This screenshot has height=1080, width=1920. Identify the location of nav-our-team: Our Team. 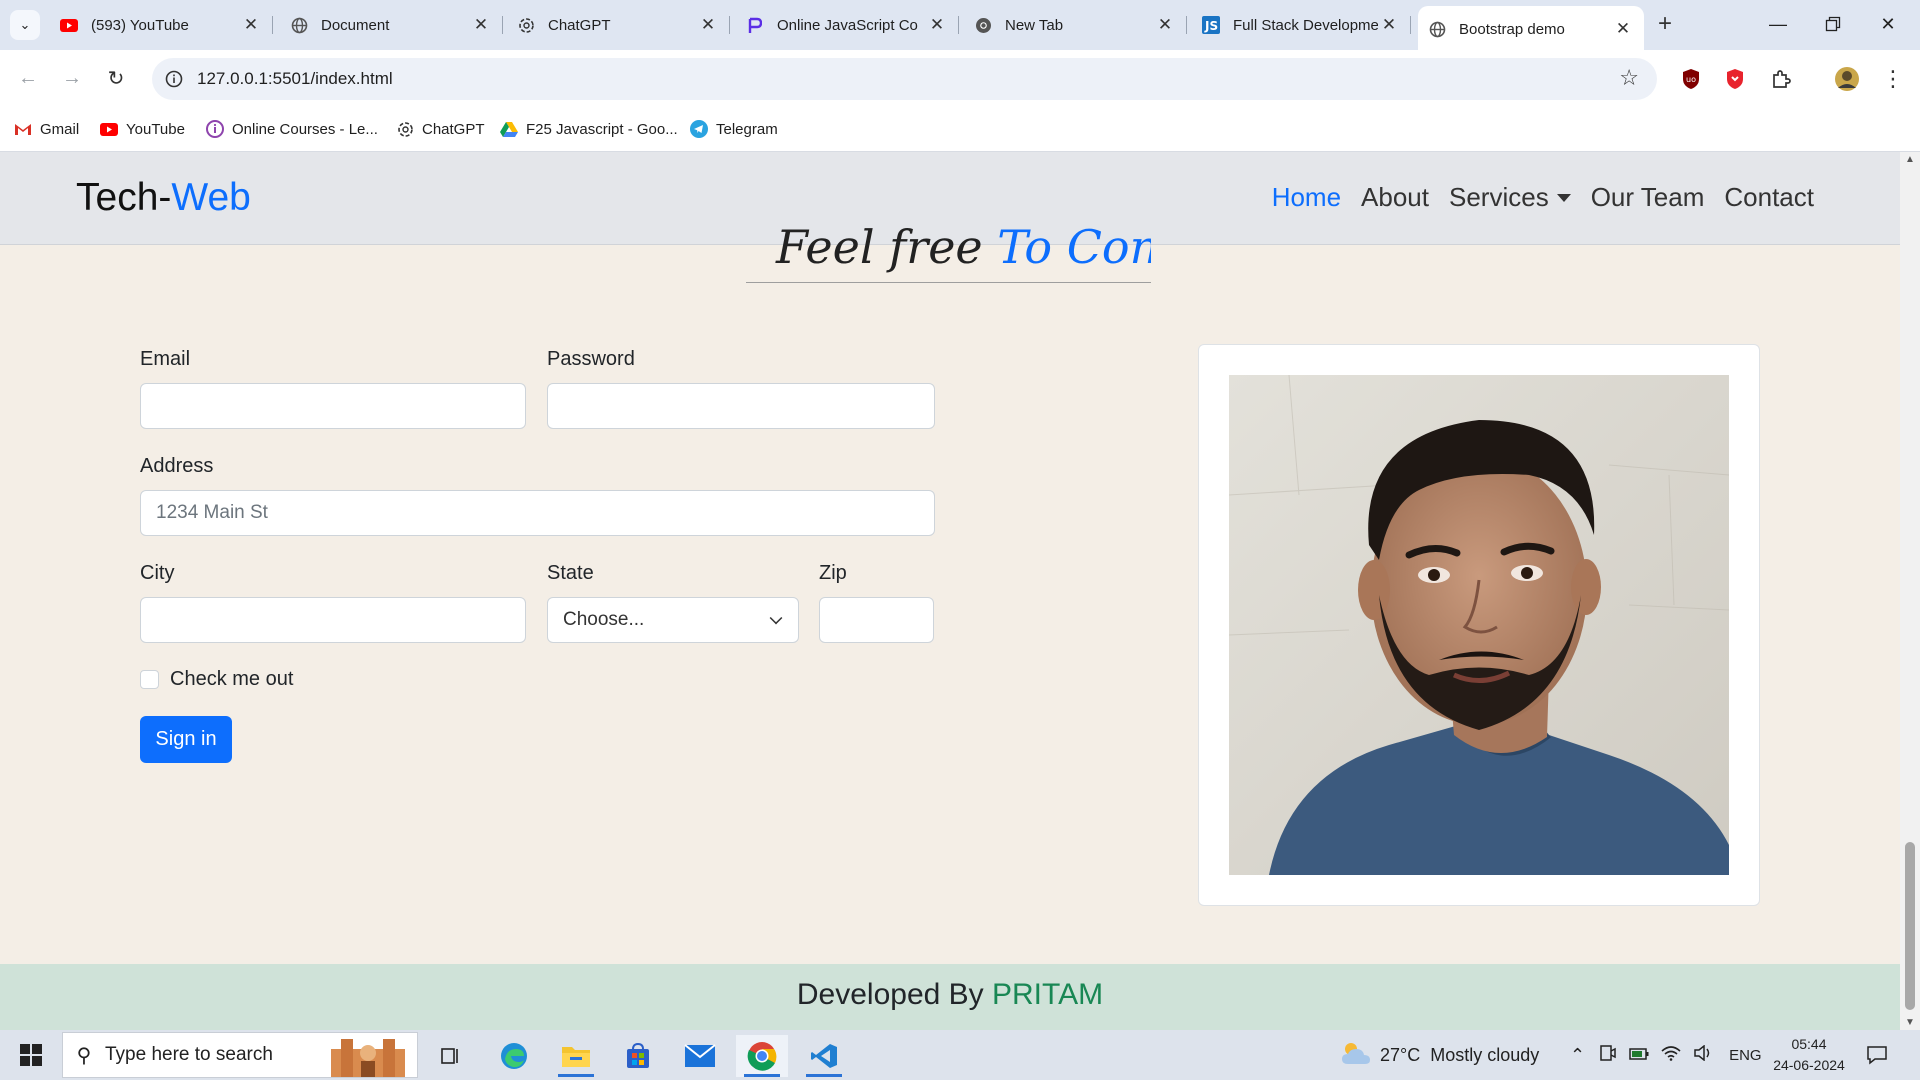
(1648, 197).